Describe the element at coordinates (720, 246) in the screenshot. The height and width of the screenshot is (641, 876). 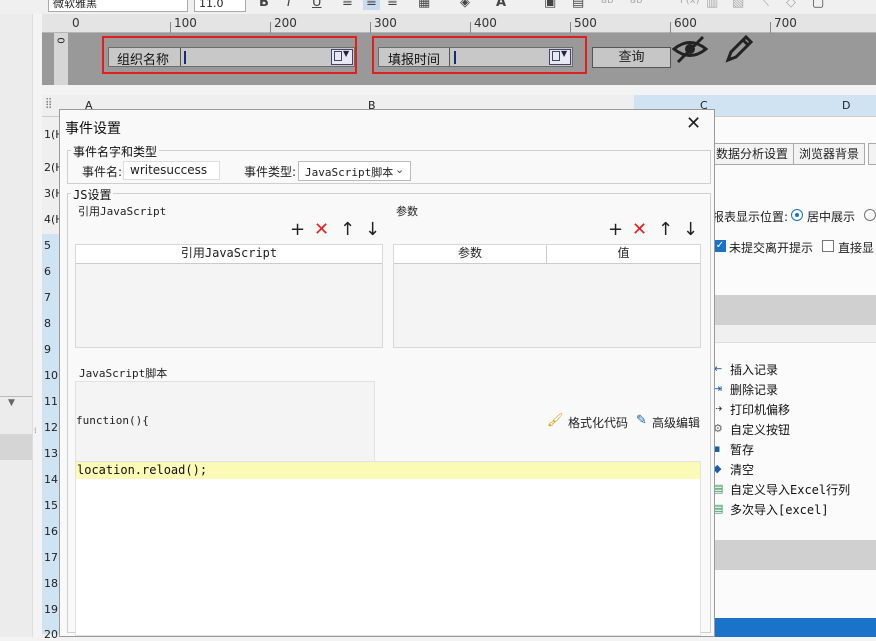
I see `checkbox-leave-prompt: ✓` at that location.